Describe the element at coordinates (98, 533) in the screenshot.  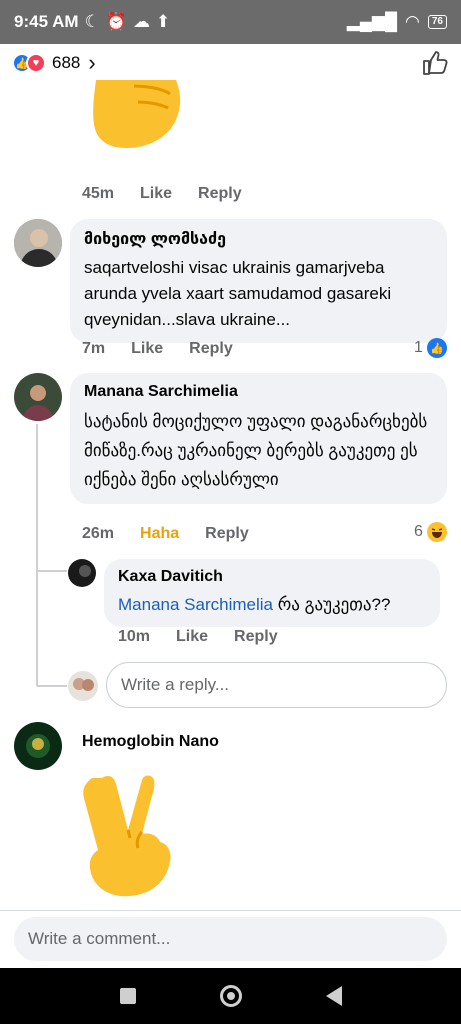
I see `comment-time: 26m` at that location.